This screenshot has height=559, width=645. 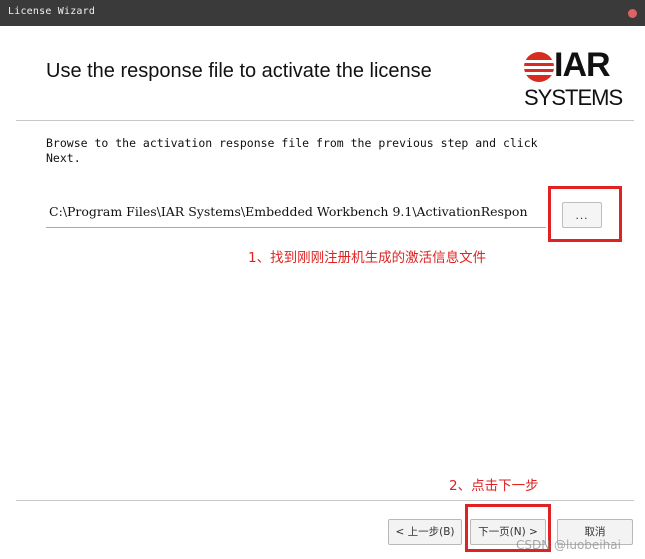 I want to click on header-divider, so click(x=325, y=120).